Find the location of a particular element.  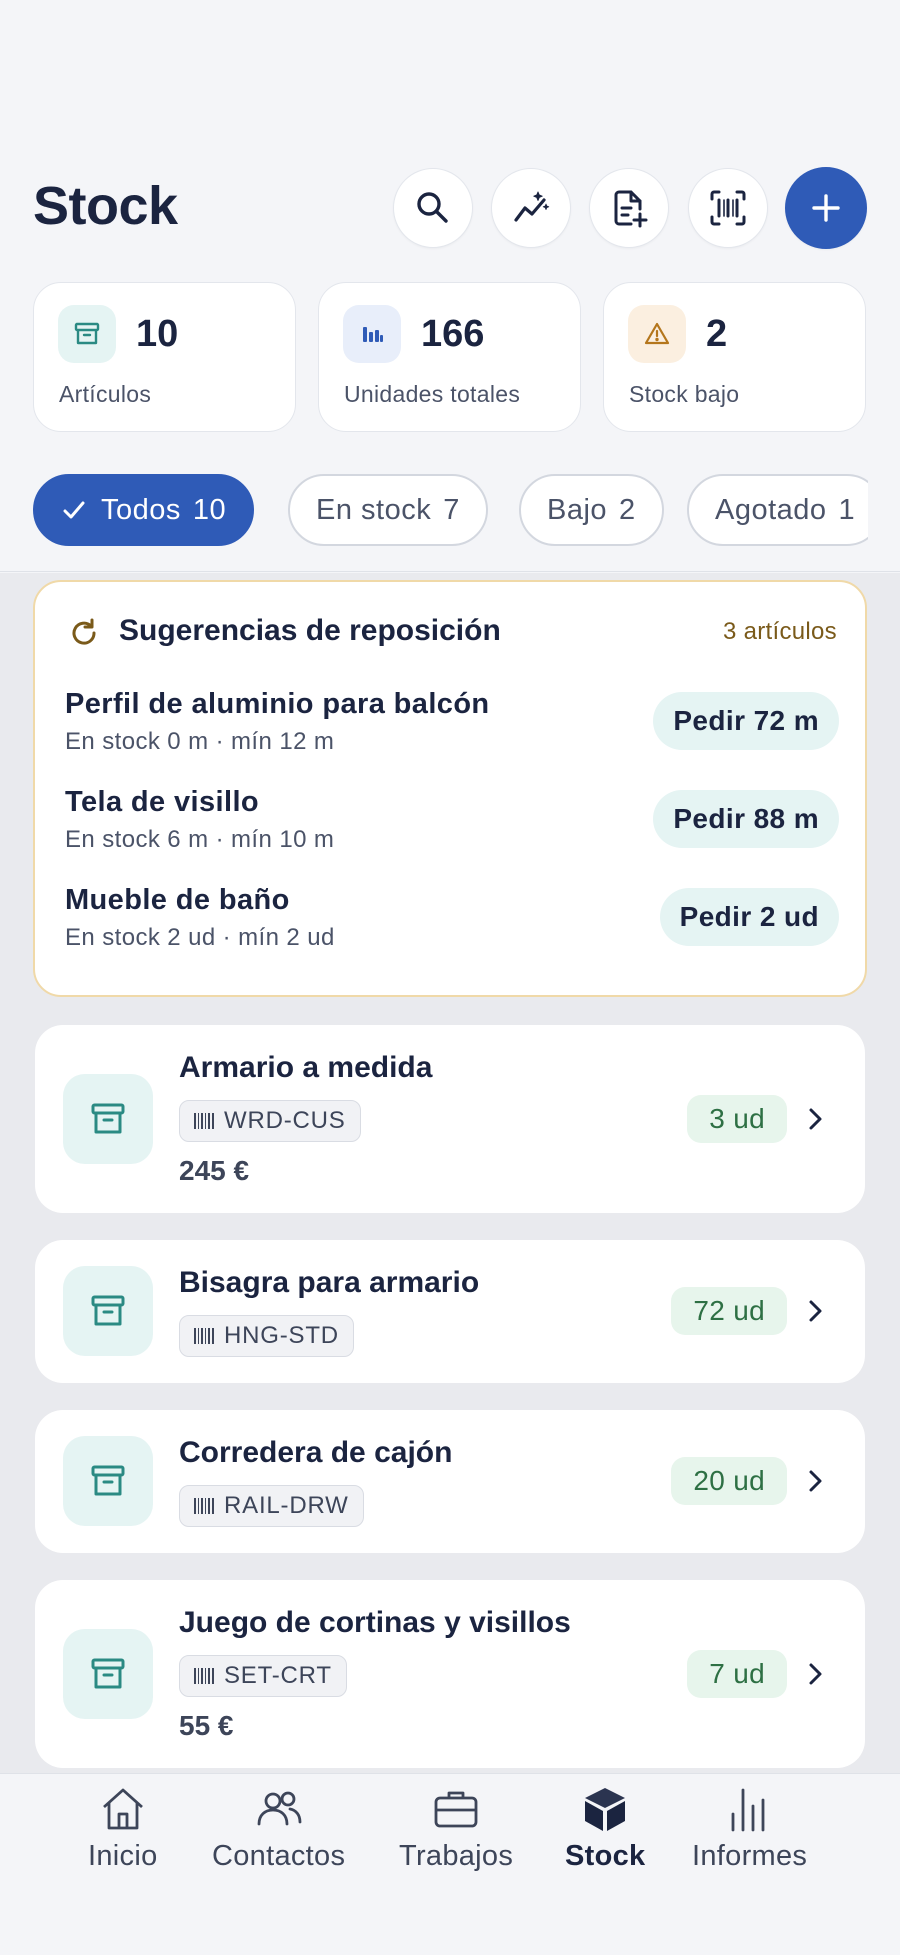

suggestion-name: Tela de visillo is located at coordinates (162, 802).